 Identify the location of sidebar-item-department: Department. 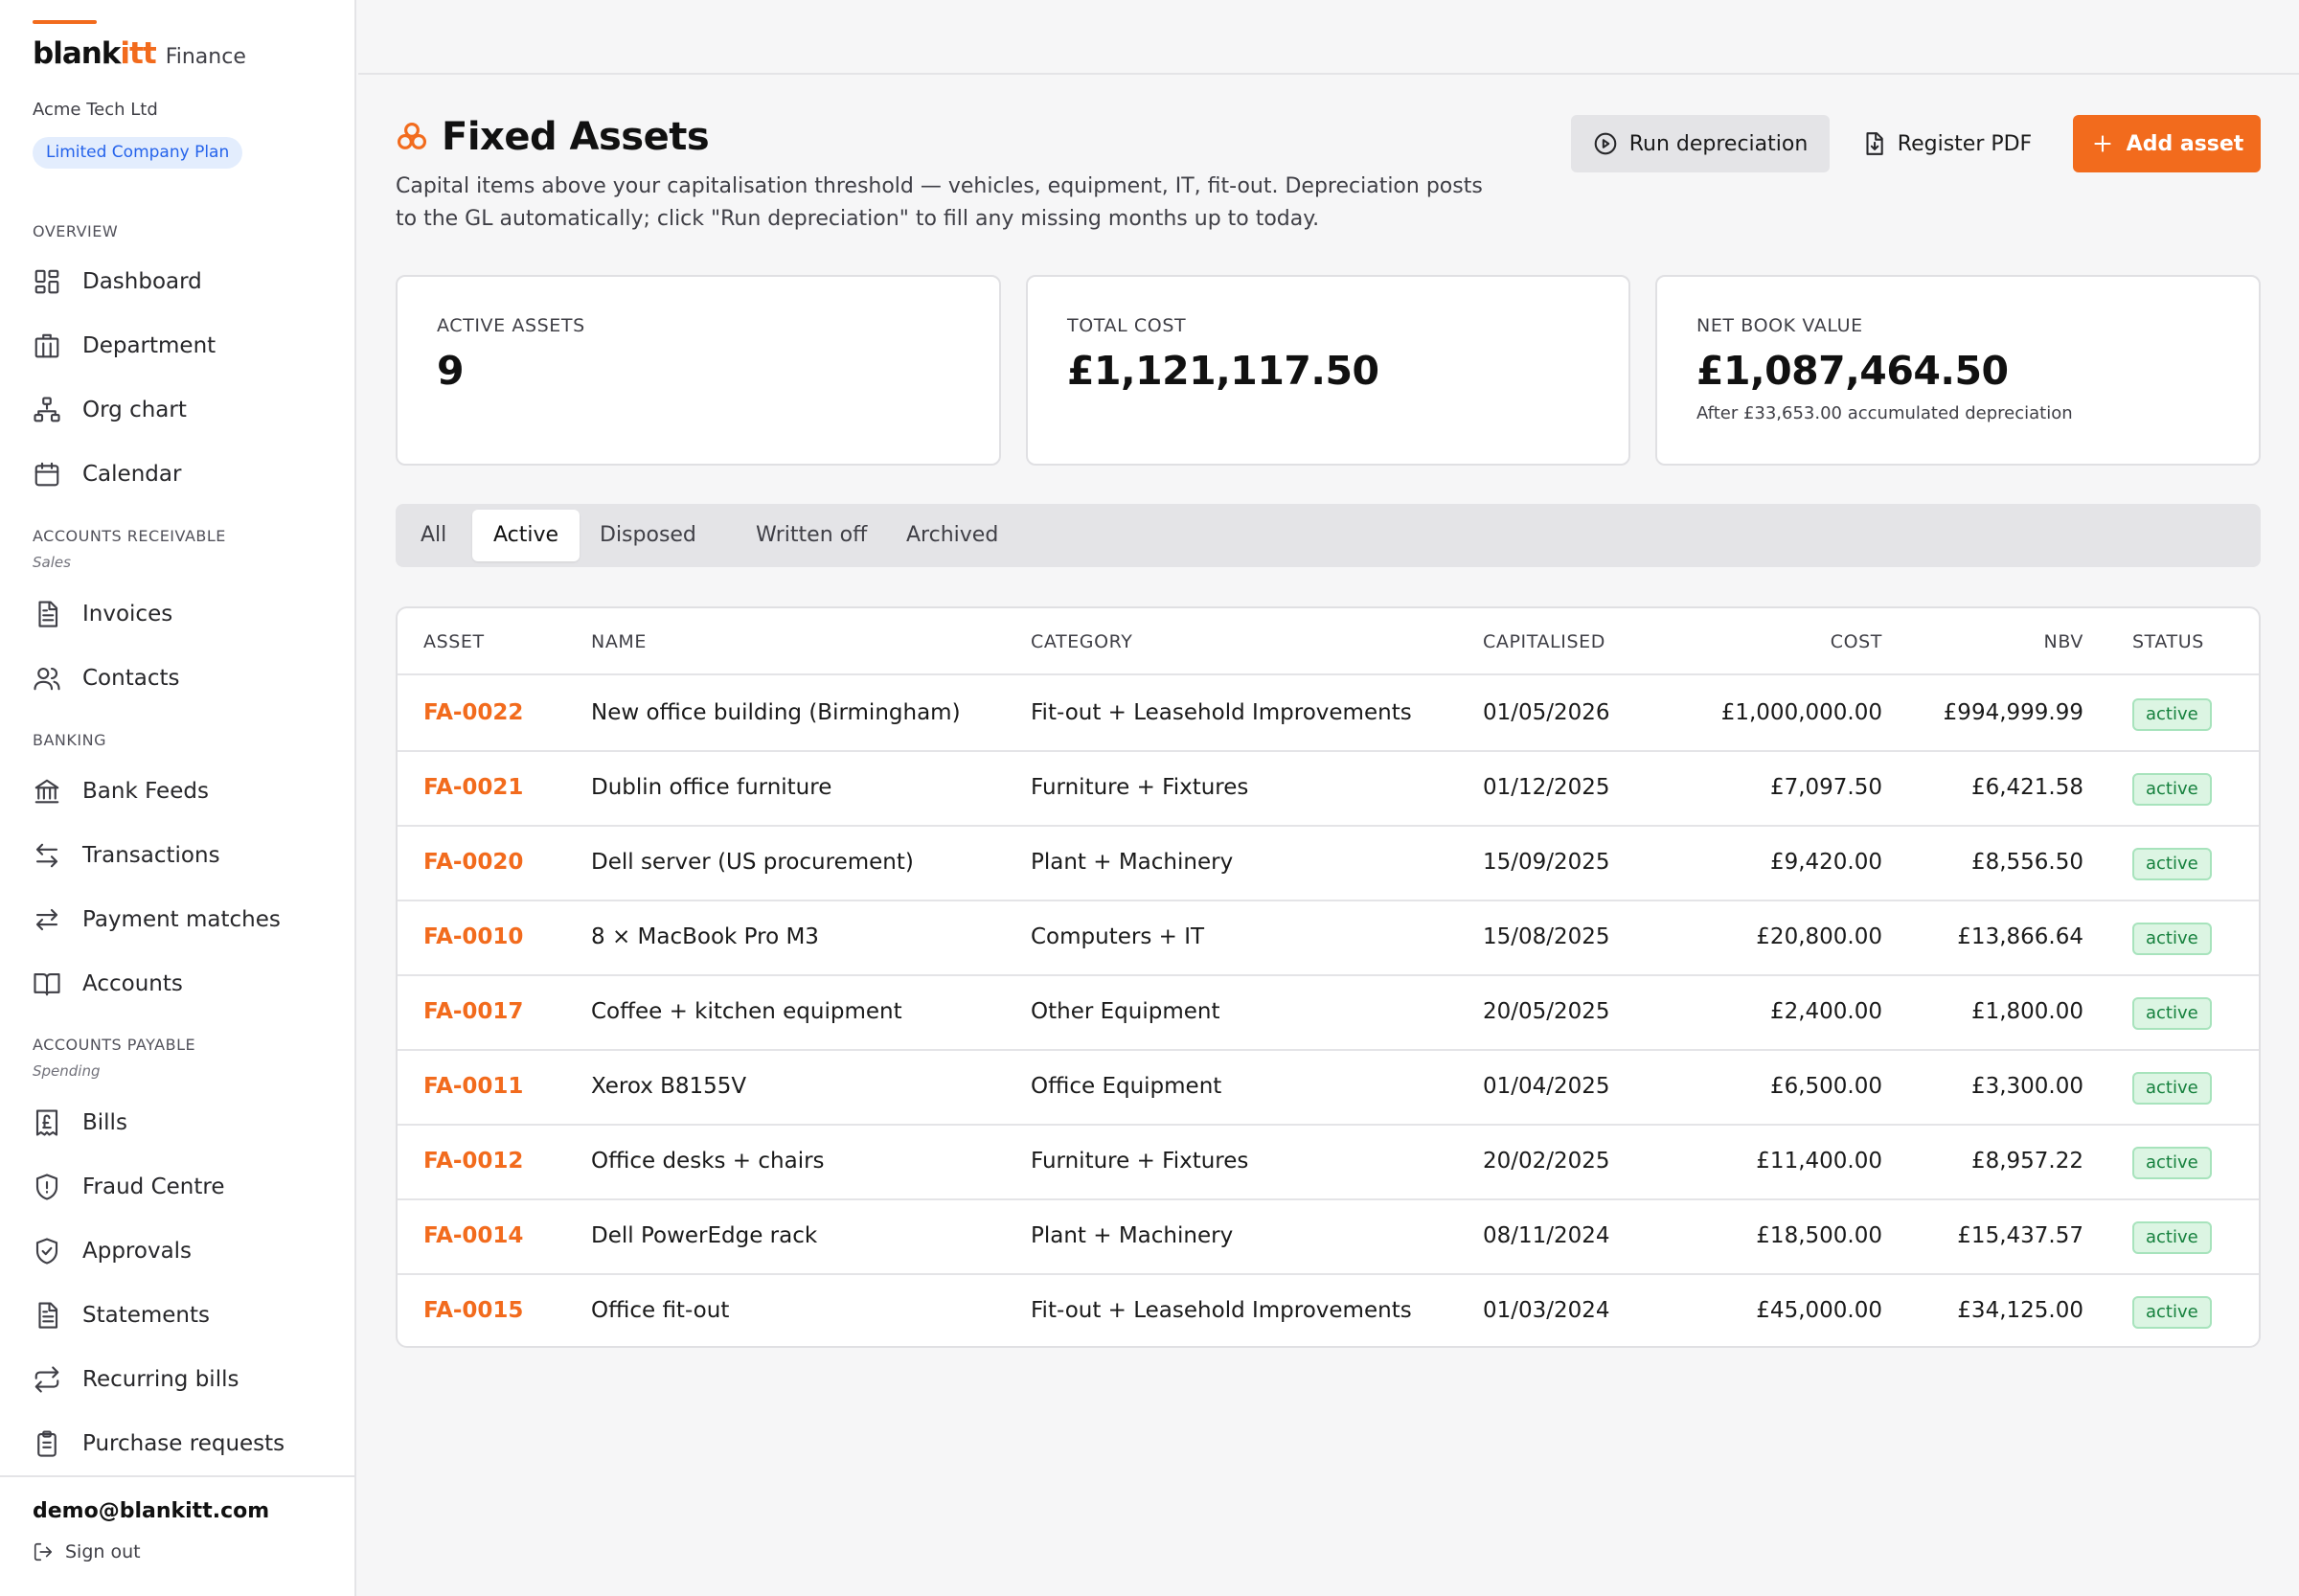
(181, 346).